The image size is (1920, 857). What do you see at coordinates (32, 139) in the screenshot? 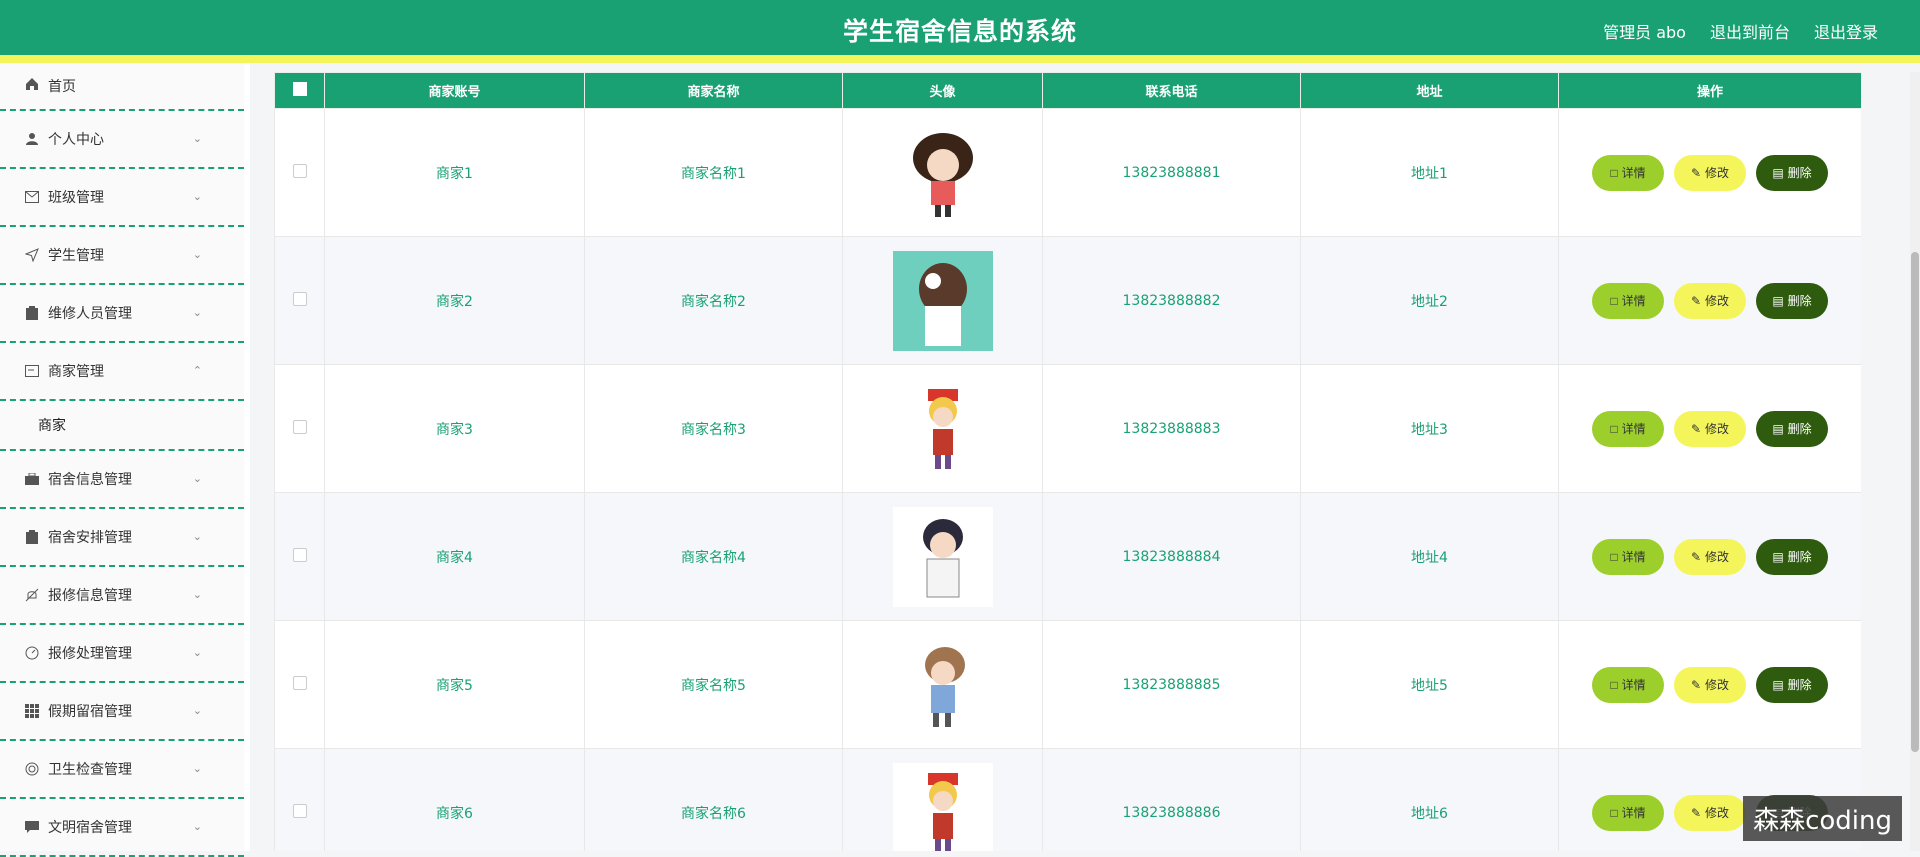
I see `user-icon` at bounding box center [32, 139].